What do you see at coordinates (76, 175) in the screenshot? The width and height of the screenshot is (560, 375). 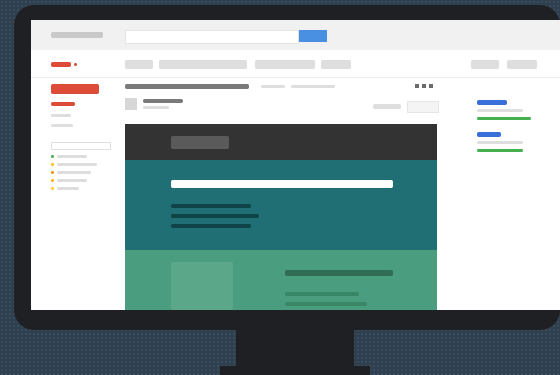 I see `sidebar-status-list` at bounding box center [76, 175].